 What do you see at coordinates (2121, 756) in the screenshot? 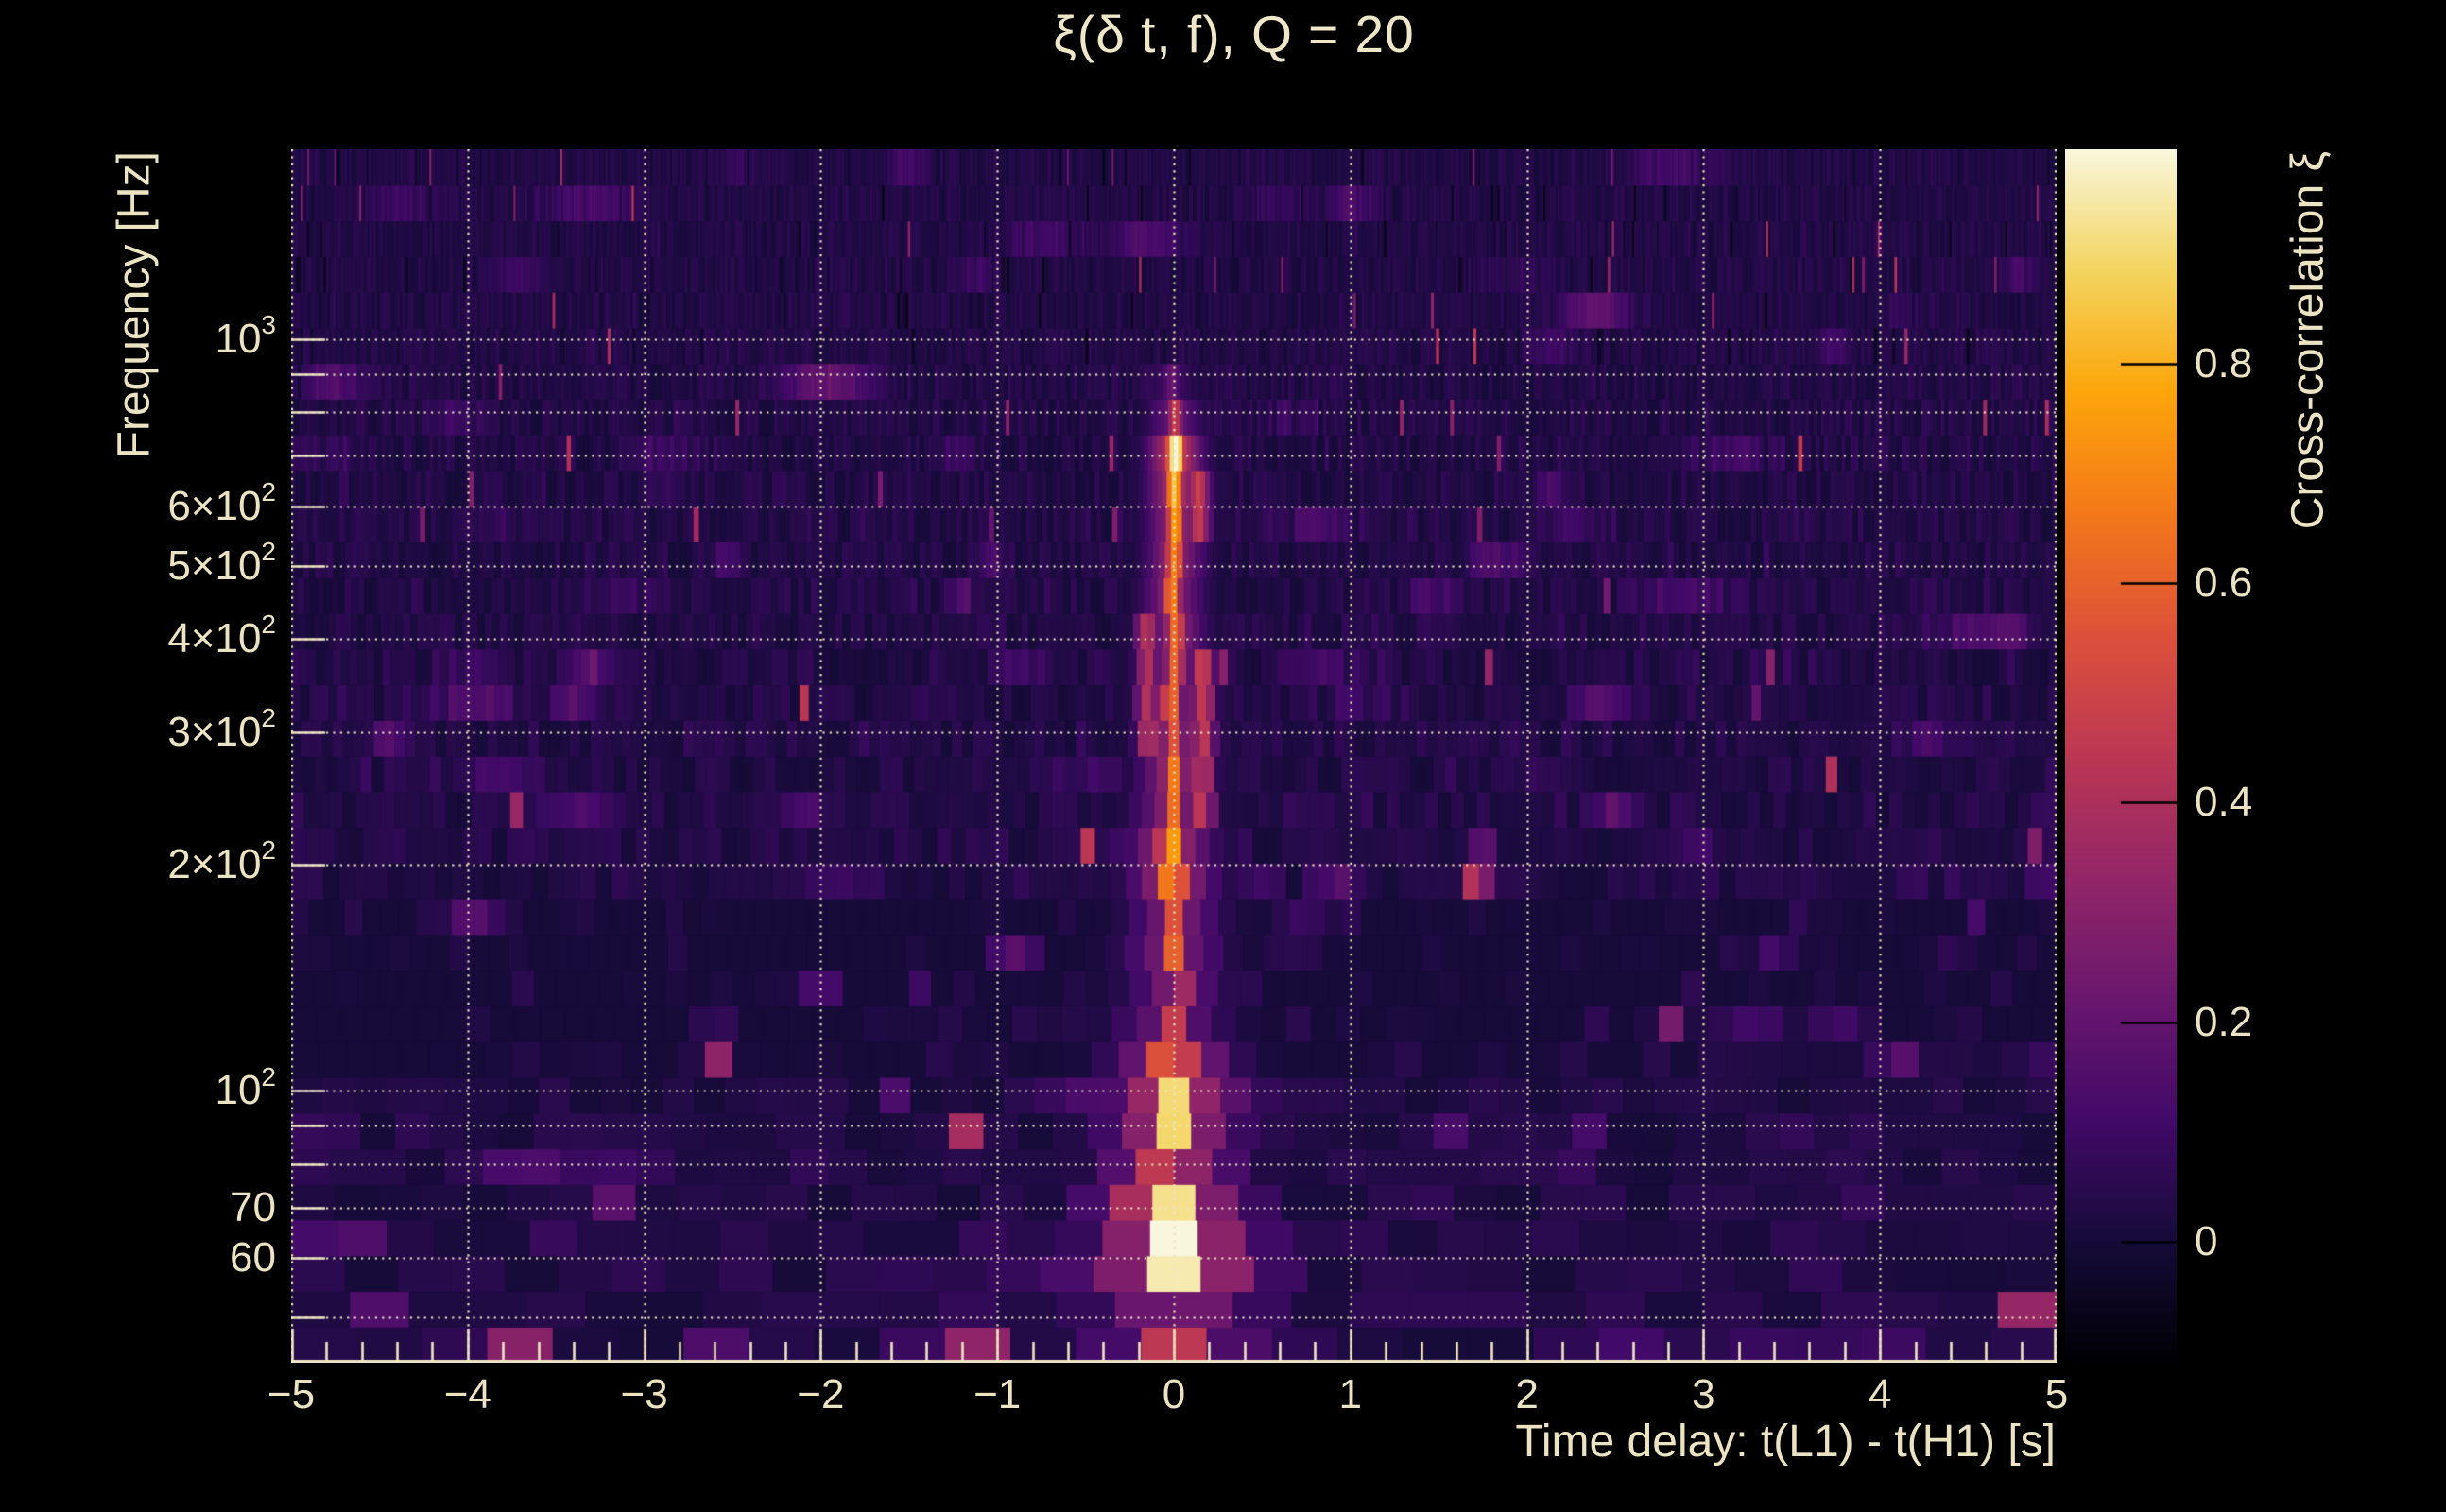
I see `colorbar-canvas` at bounding box center [2121, 756].